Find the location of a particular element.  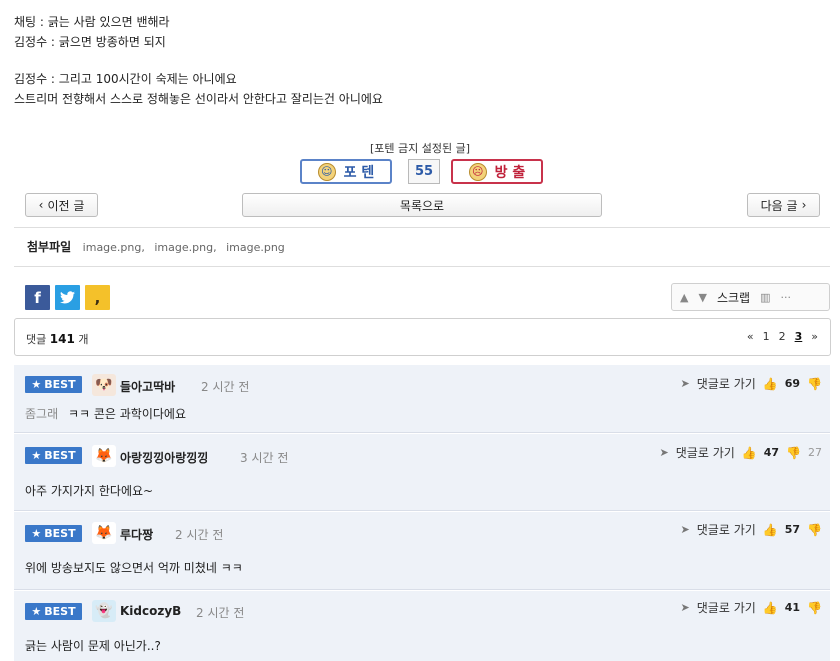

like-count: 47 is located at coordinates (771, 452).